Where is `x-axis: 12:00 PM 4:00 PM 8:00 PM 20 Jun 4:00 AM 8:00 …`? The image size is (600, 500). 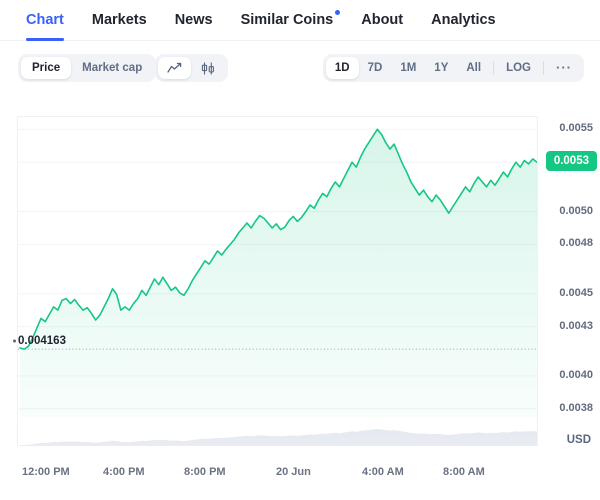
x-axis: 12:00 PM 4:00 PM 8:00 PM 20 Jun 4:00 AM 8:00 … is located at coordinates (300, 476).